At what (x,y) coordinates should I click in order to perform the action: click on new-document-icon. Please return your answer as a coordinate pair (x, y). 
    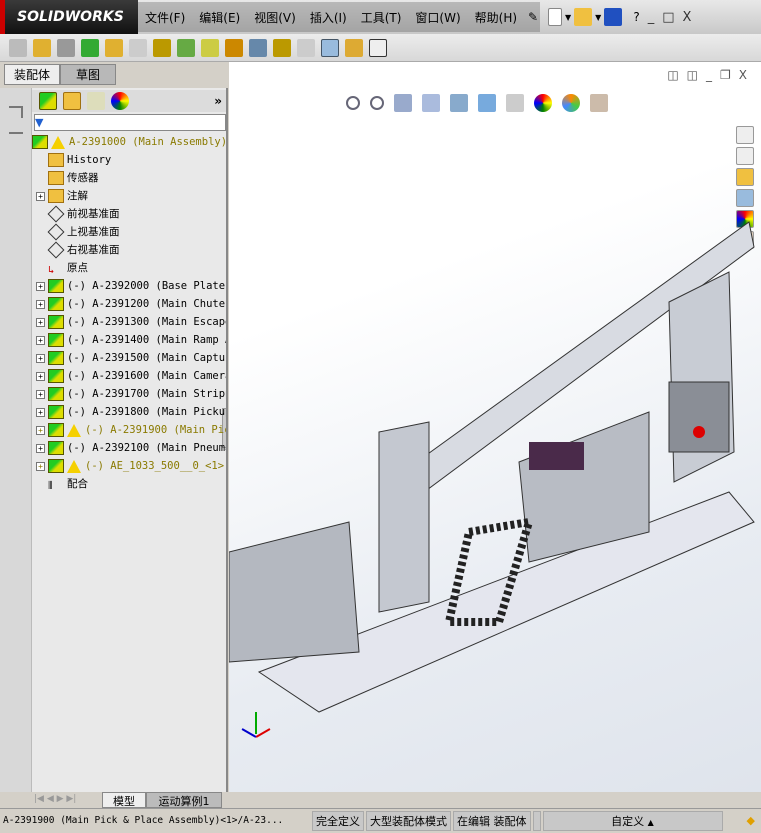
    Looking at the image, I should click on (555, 17).